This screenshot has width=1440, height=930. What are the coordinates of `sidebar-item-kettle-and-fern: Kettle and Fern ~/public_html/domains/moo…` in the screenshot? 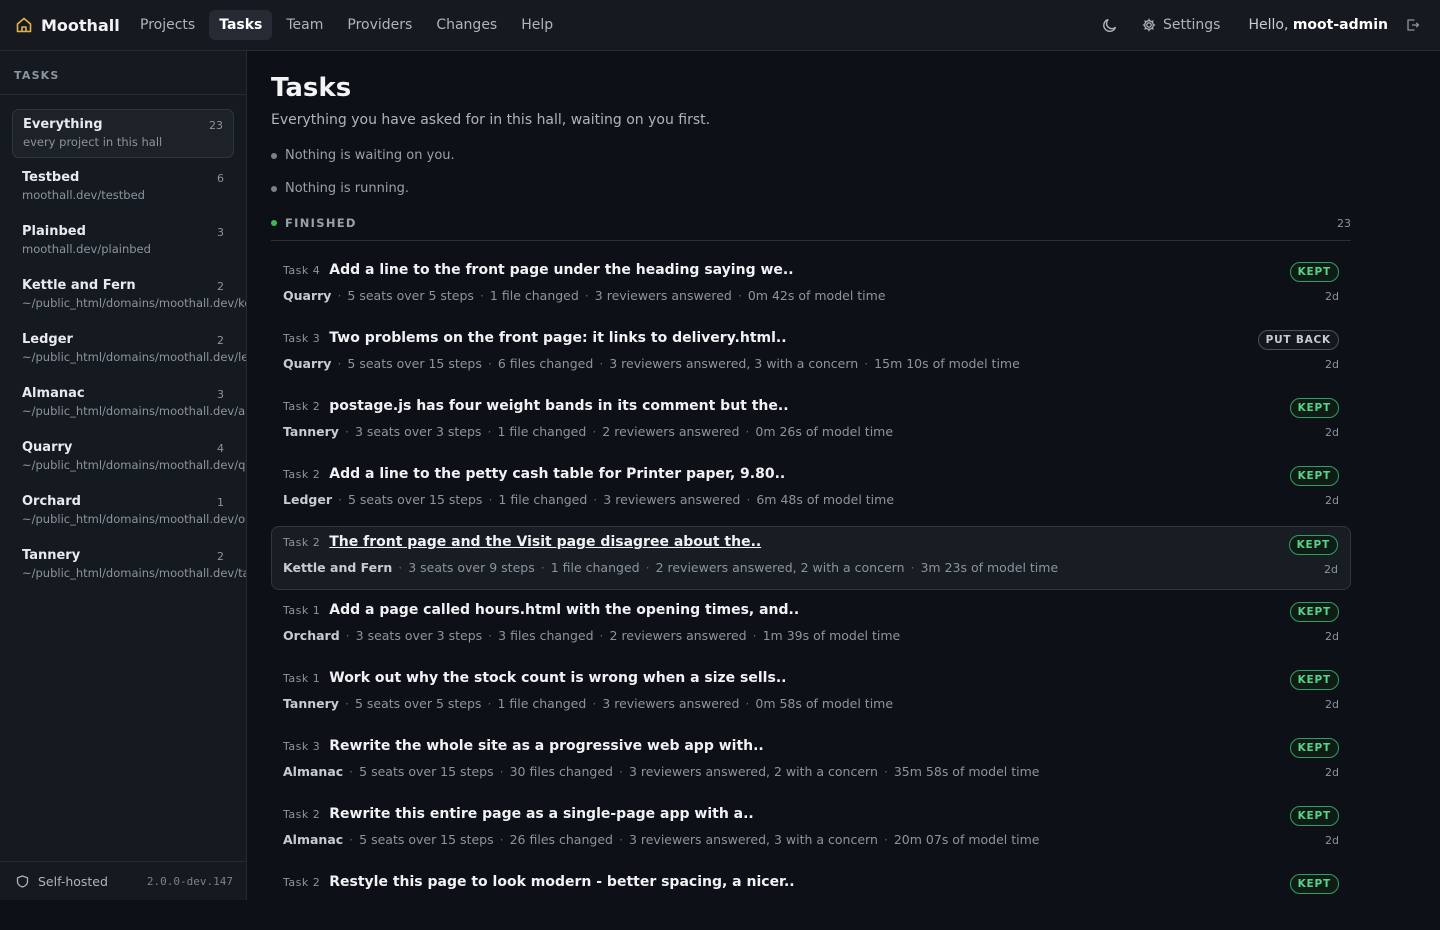 It's located at (129, 295).